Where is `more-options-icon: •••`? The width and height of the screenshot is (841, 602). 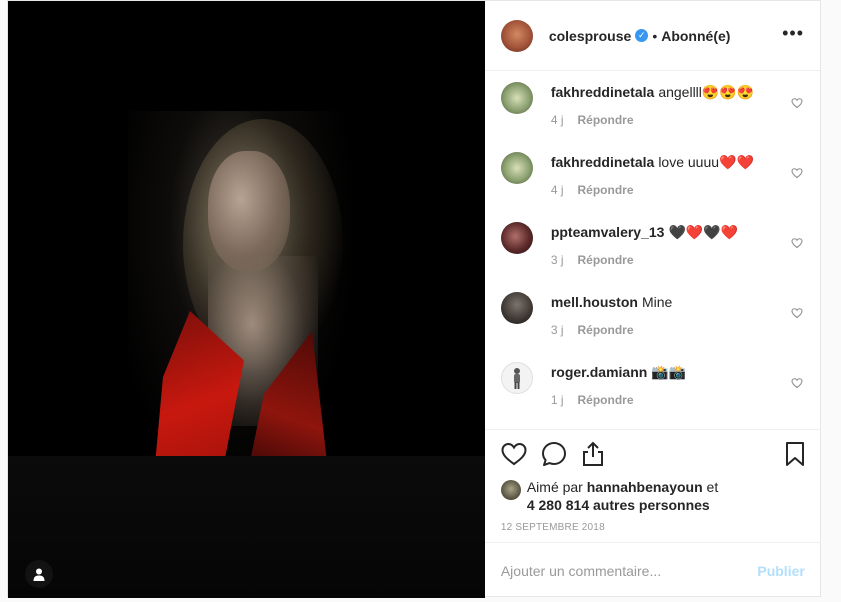 more-options-icon: ••• is located at coordinates (793, 34).